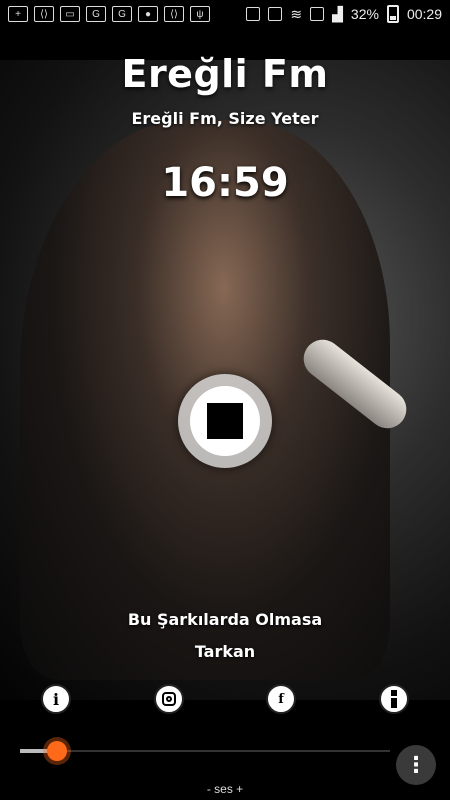 Image resolution: width=450 pixels, height=800 pixels. What do you see at coordinates (57, 751) in the screenshot?
I see `volume-thumb` at bounding box center [57, 751].